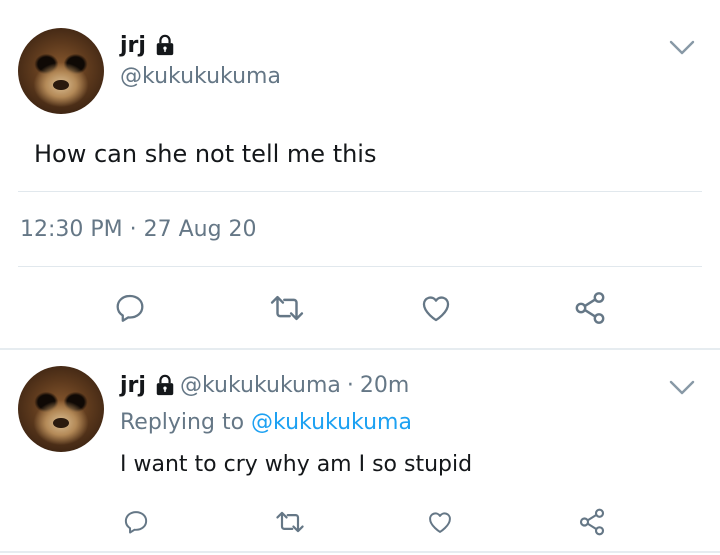 This screenshot has width=720, height=555. I want to click on reply-header: jrj @kukukukuma · 20m, so click(264, 385).